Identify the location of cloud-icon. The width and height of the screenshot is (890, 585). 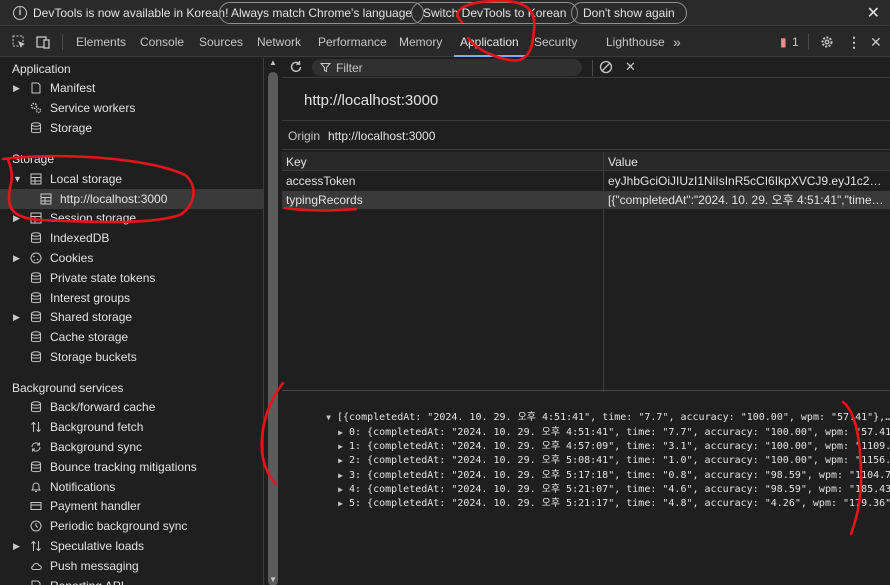
(36, 566).